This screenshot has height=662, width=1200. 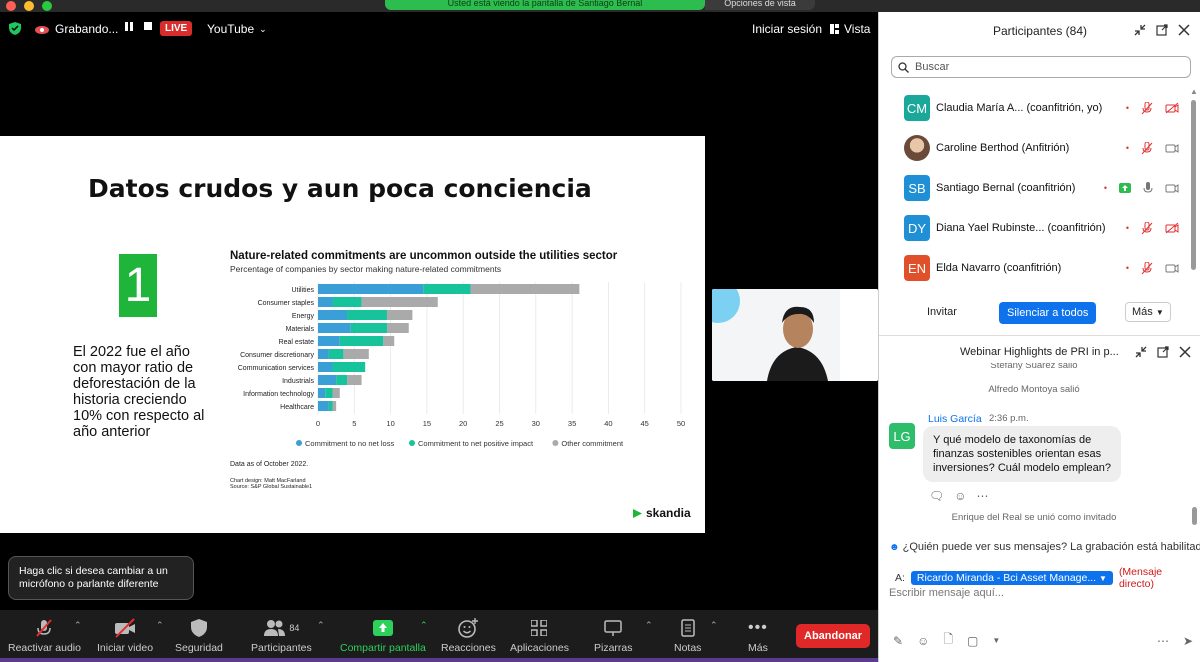 What do you see at coordinates (936, 496) in the screenshot?
I see `reply-icon: 🗨` at bounding box center [936, 496].